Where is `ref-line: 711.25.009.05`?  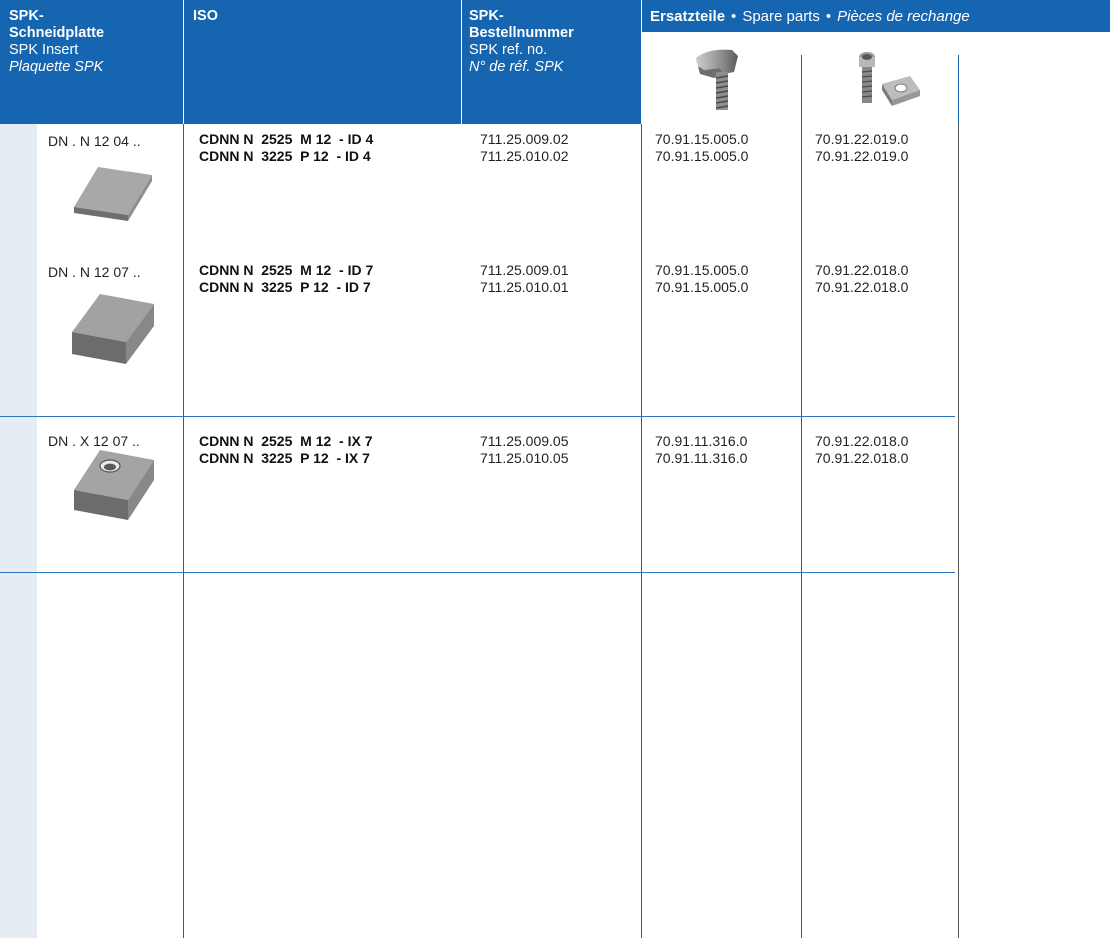 ref-line: 711.25.009.05 is located at coordinates (524, 441).